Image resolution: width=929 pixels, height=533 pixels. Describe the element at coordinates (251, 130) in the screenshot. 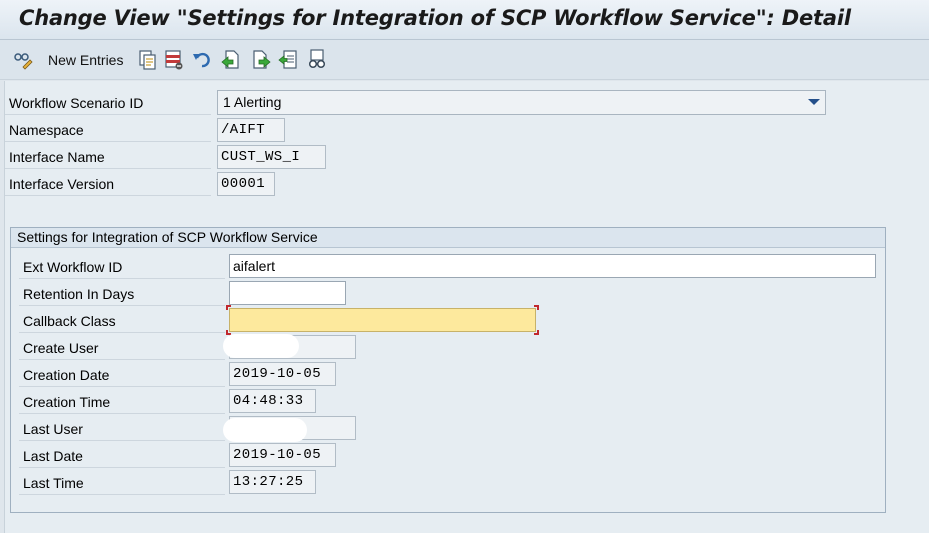

I see `namespace-field: /AIFT` at that location.